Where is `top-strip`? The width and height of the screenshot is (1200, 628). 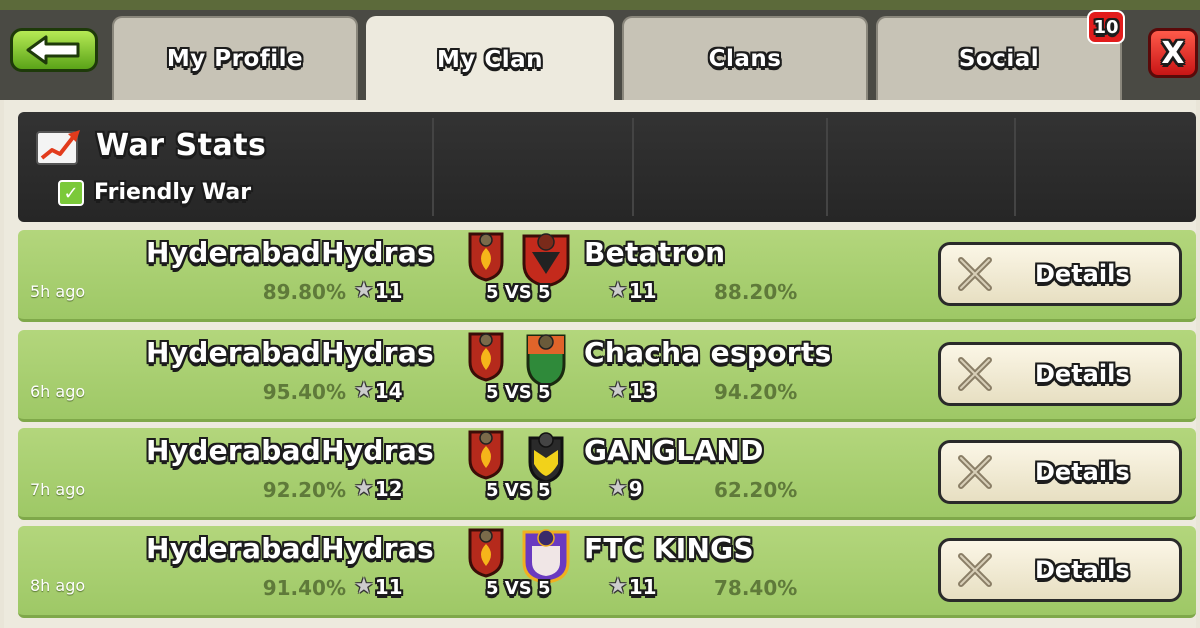
top-strip is located at coordinates (600, 5).